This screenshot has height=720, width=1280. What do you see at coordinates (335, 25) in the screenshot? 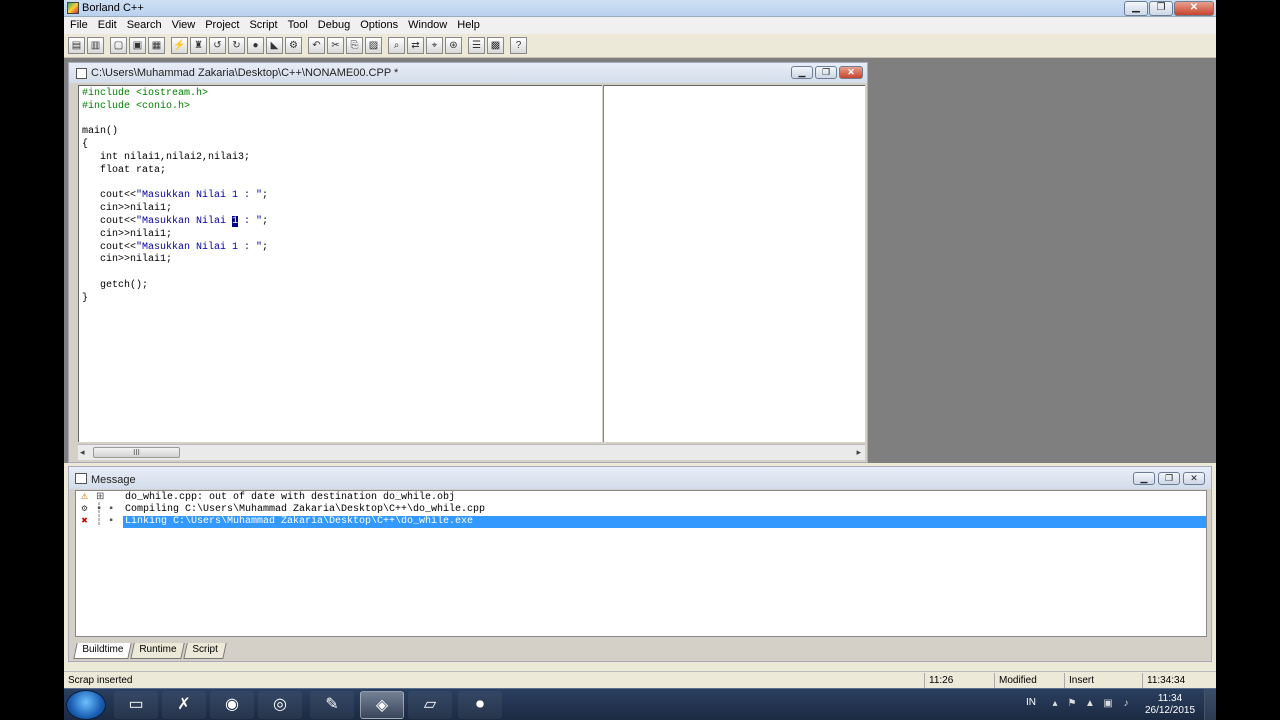
I see `menu-debug: Debug` at bounding box center [335, 25].